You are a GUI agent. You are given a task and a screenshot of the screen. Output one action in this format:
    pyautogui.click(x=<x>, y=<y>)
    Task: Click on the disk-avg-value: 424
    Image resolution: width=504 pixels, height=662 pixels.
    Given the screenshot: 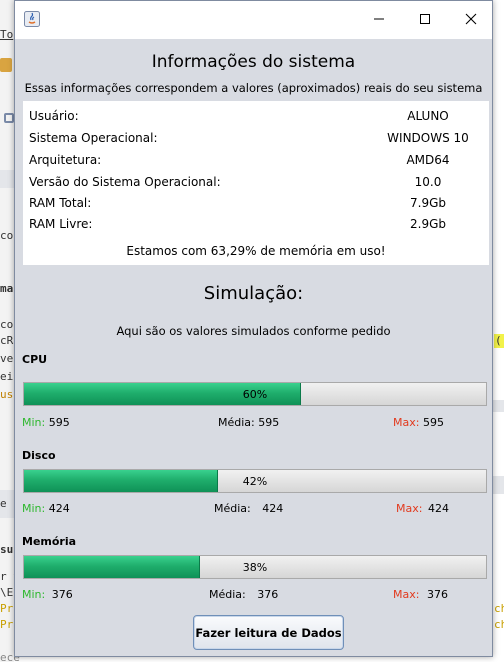 What is the action you would take?
    pyautogui.click(x=273, y=508)
    